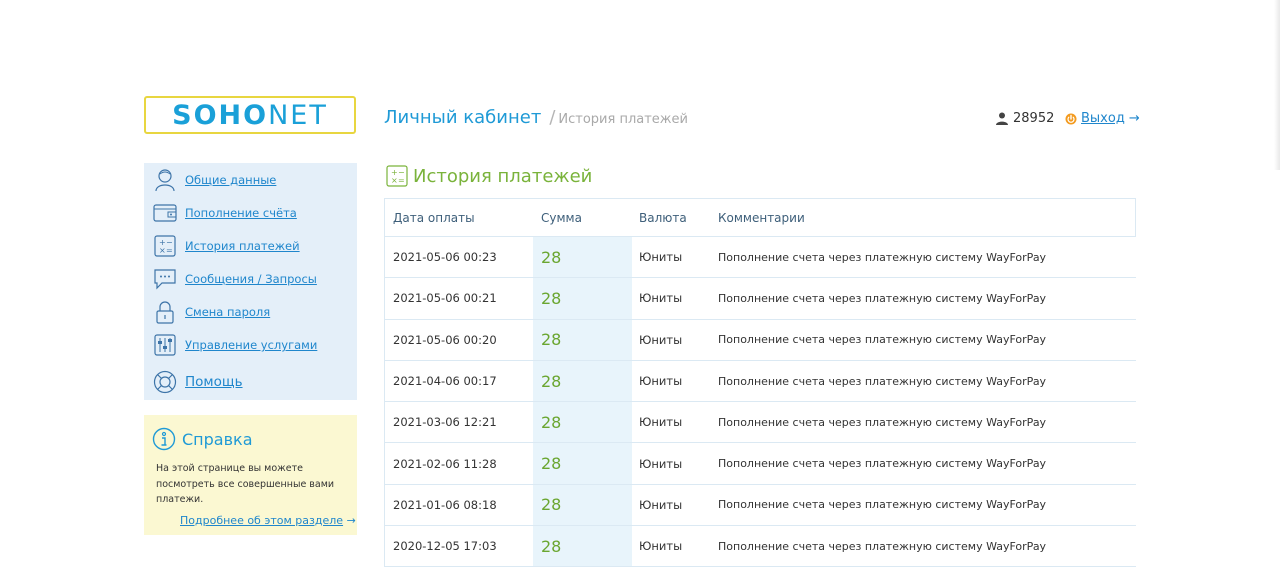  I want to click on column-header-currency: Валюта, so click(671, 217).